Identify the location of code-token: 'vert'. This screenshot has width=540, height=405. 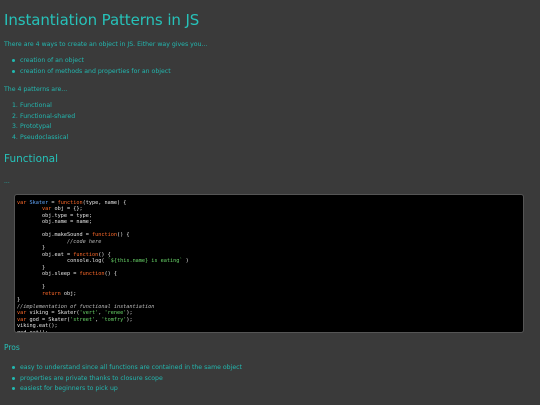
(89, 313).